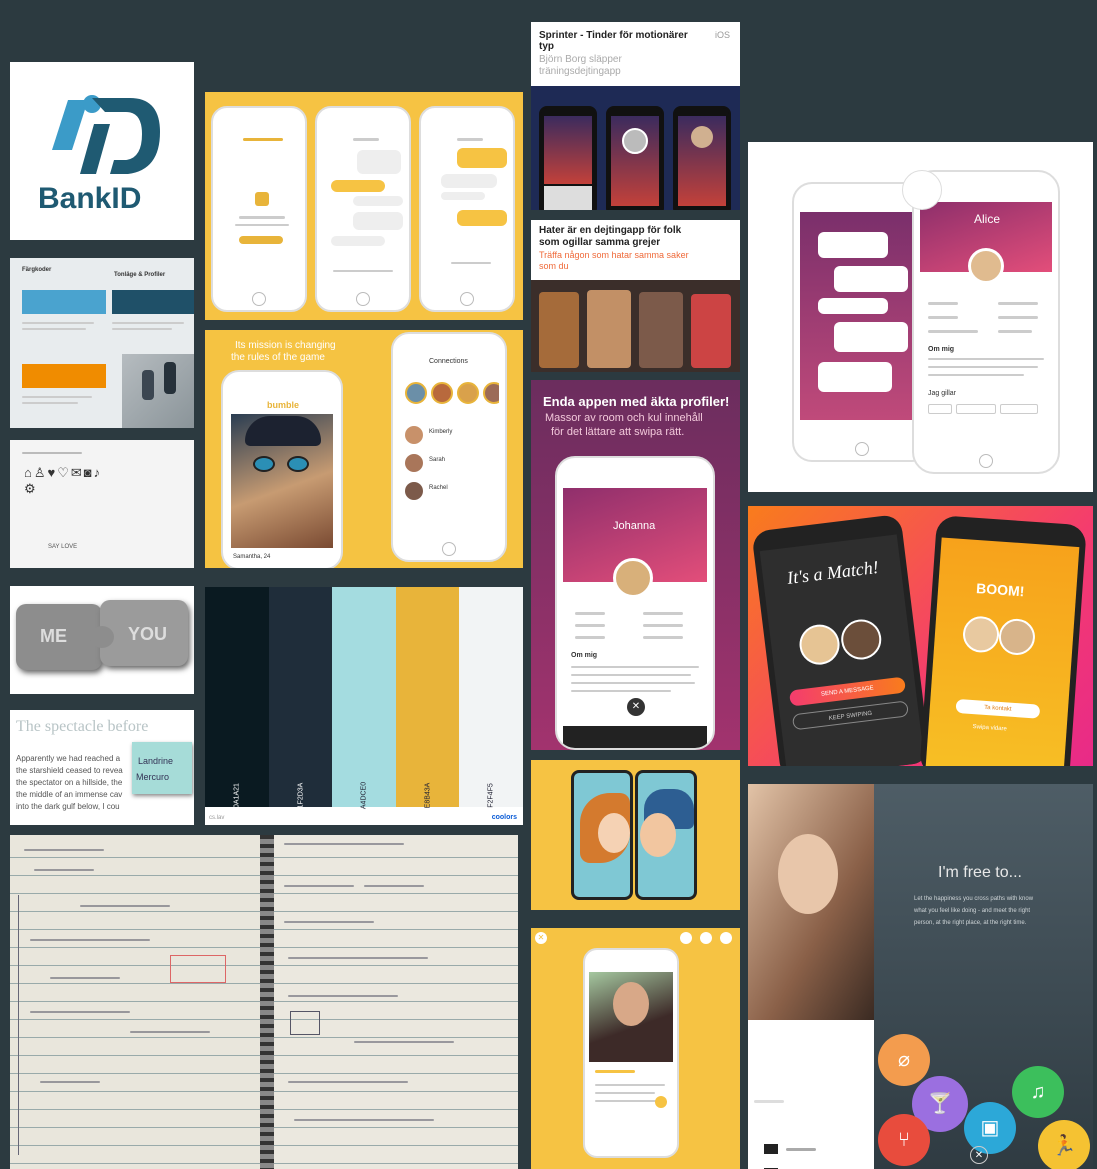 This screenshot has height=1169, width=1097. Describe the element at coordinates (636, 401) in the screenshot. I see `enda-headline: Enda appen med äkta profiler!` at that location.